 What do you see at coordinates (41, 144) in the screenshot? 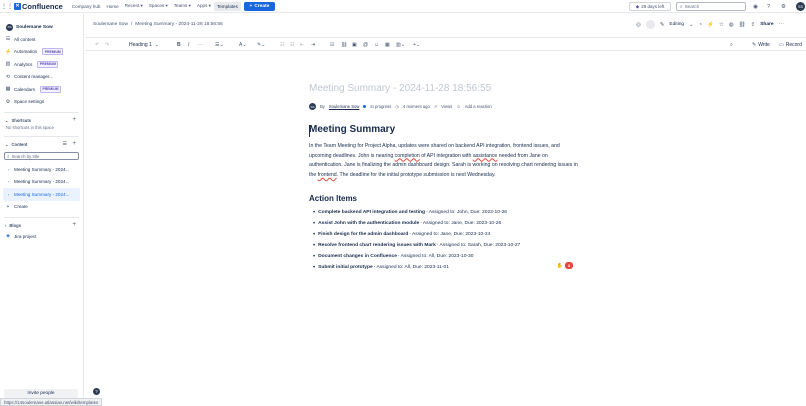
I see `content-section-header: ⌄ Content ☰ +` at bounding box center [41, 144].